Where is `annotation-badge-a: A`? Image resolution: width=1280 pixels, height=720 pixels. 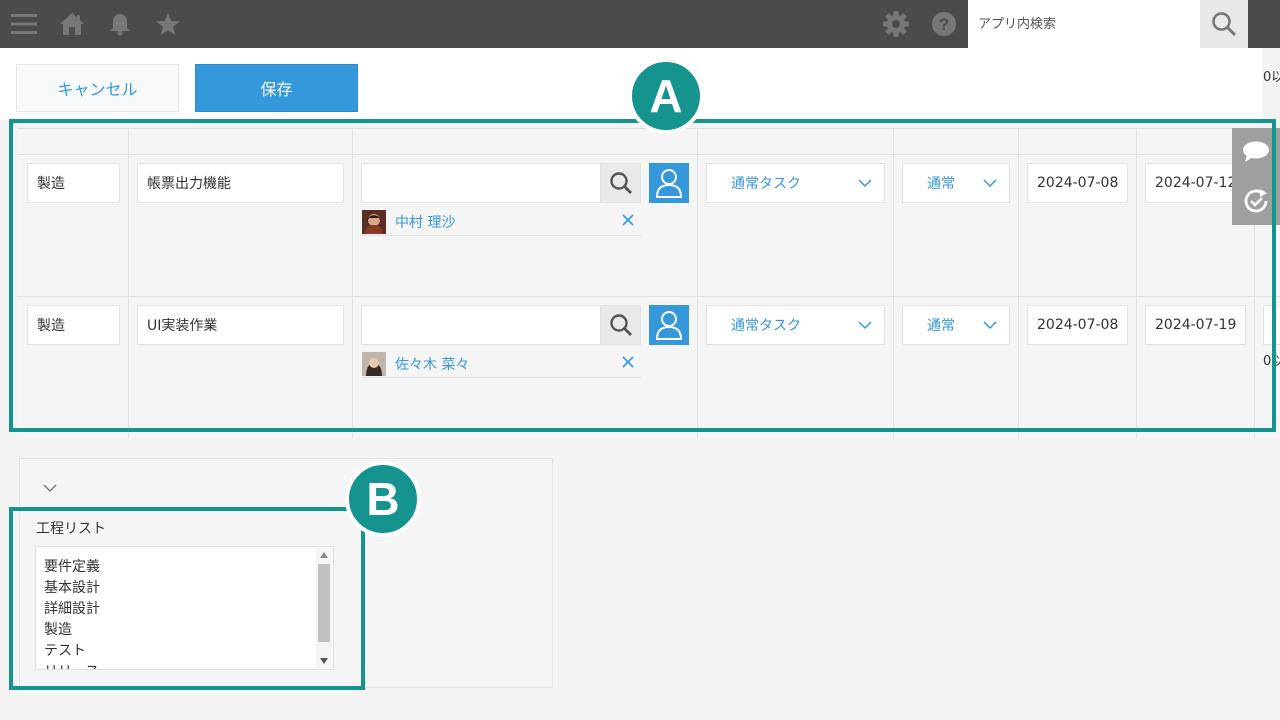
annotation-badge-a: A is located at coordinates (666, 96).